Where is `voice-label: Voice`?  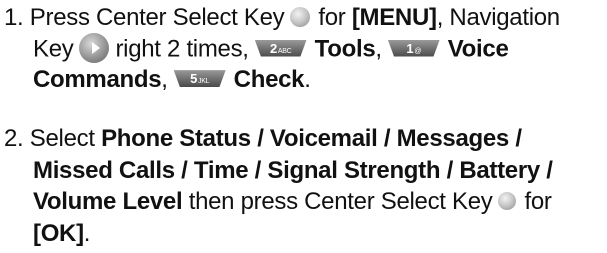 voice-label: Voice is located at coordinates (478, 49).